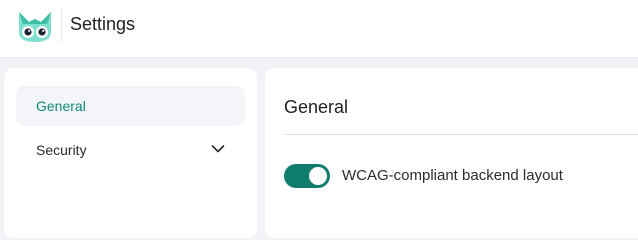 This screenshot has width=638, height=240. Describe the element at coordinates (318, 176) in the screenshot. I see `toggle-knob` at that location.